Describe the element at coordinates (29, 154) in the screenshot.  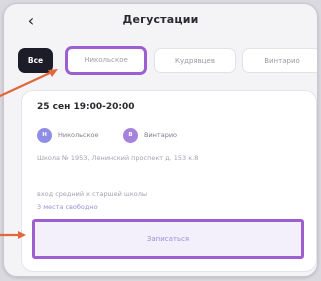
I see `annotation-arrows` at that location.